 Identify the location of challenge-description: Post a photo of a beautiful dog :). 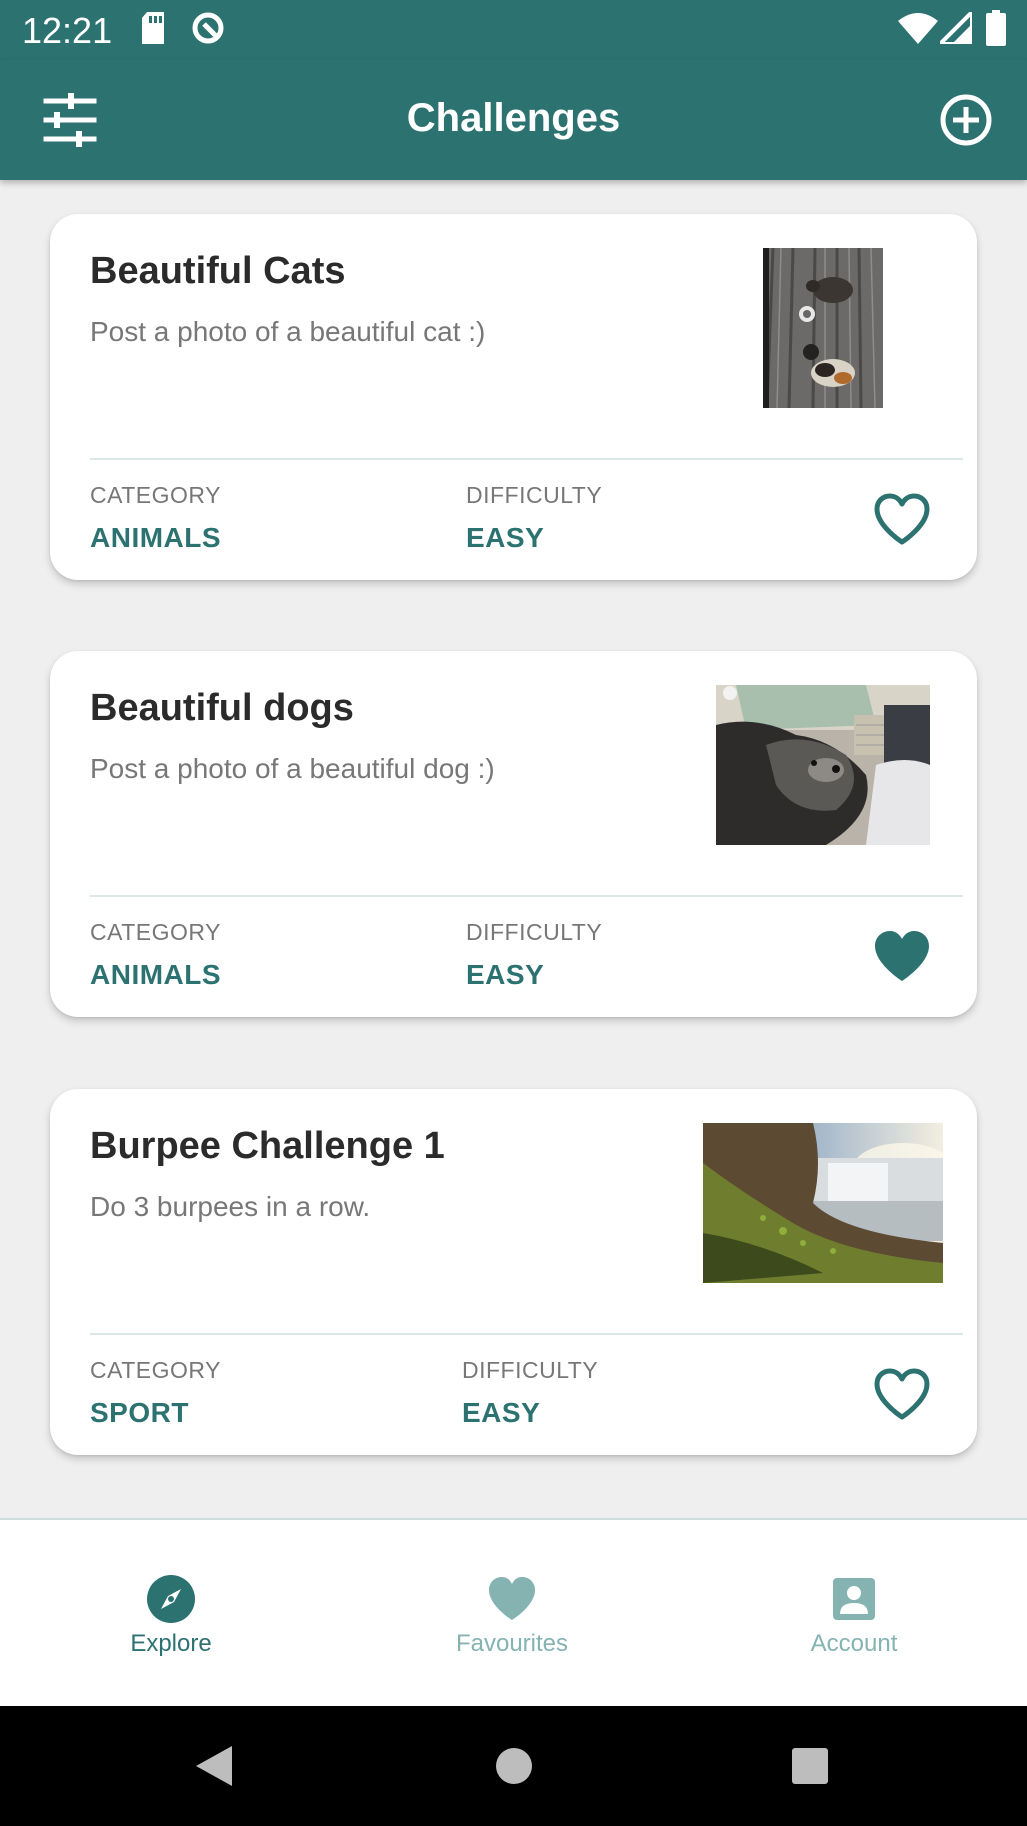
(292, 768).